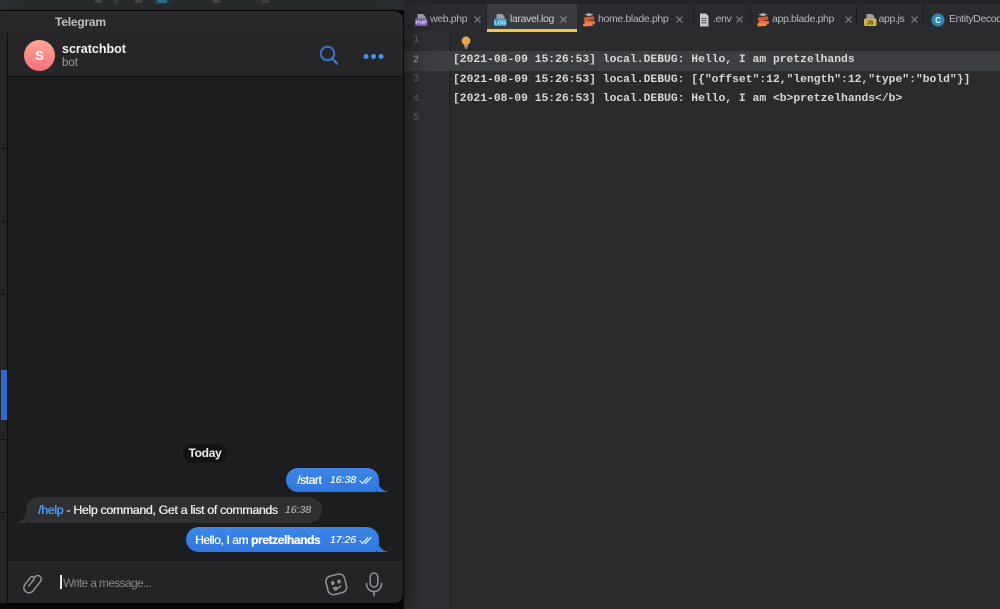 Image resolution: width=1000 pixels, height=609 pixels. What do you see at coordinates (870, 24) in the screenshot?
I see `svg-text: JS` at bounding box center [870, 24].